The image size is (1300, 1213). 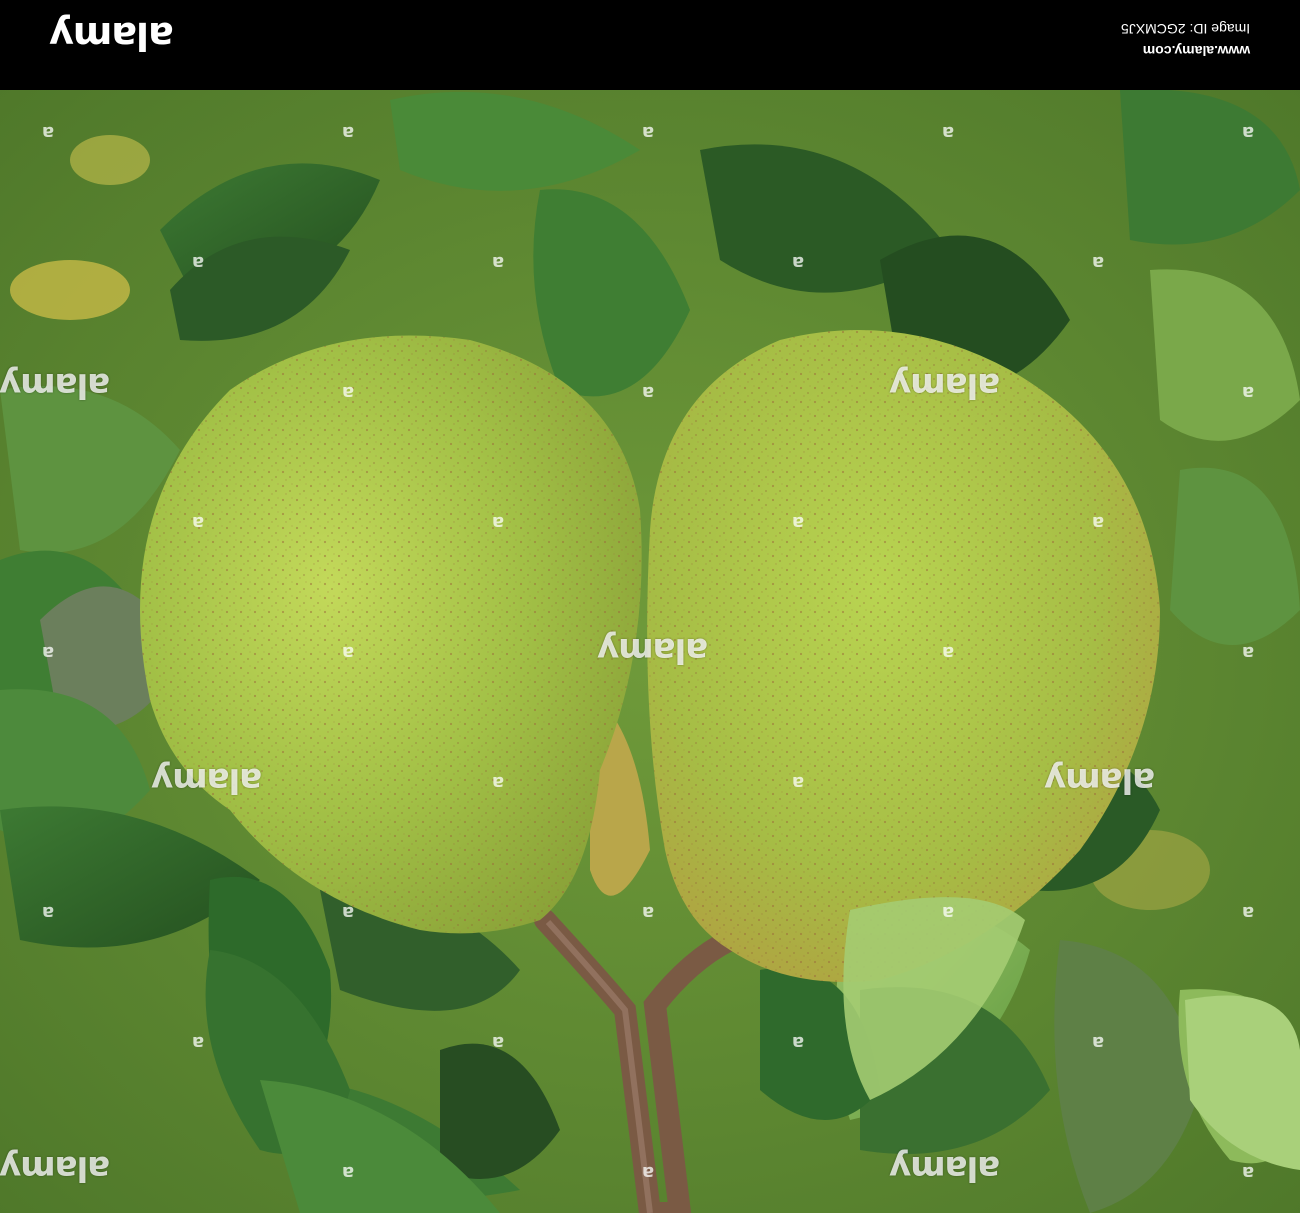 What do you see at coordinates (112, 36) in the screenshot?
I see `brand-logo: alamy` at bounding box center [112, 36].